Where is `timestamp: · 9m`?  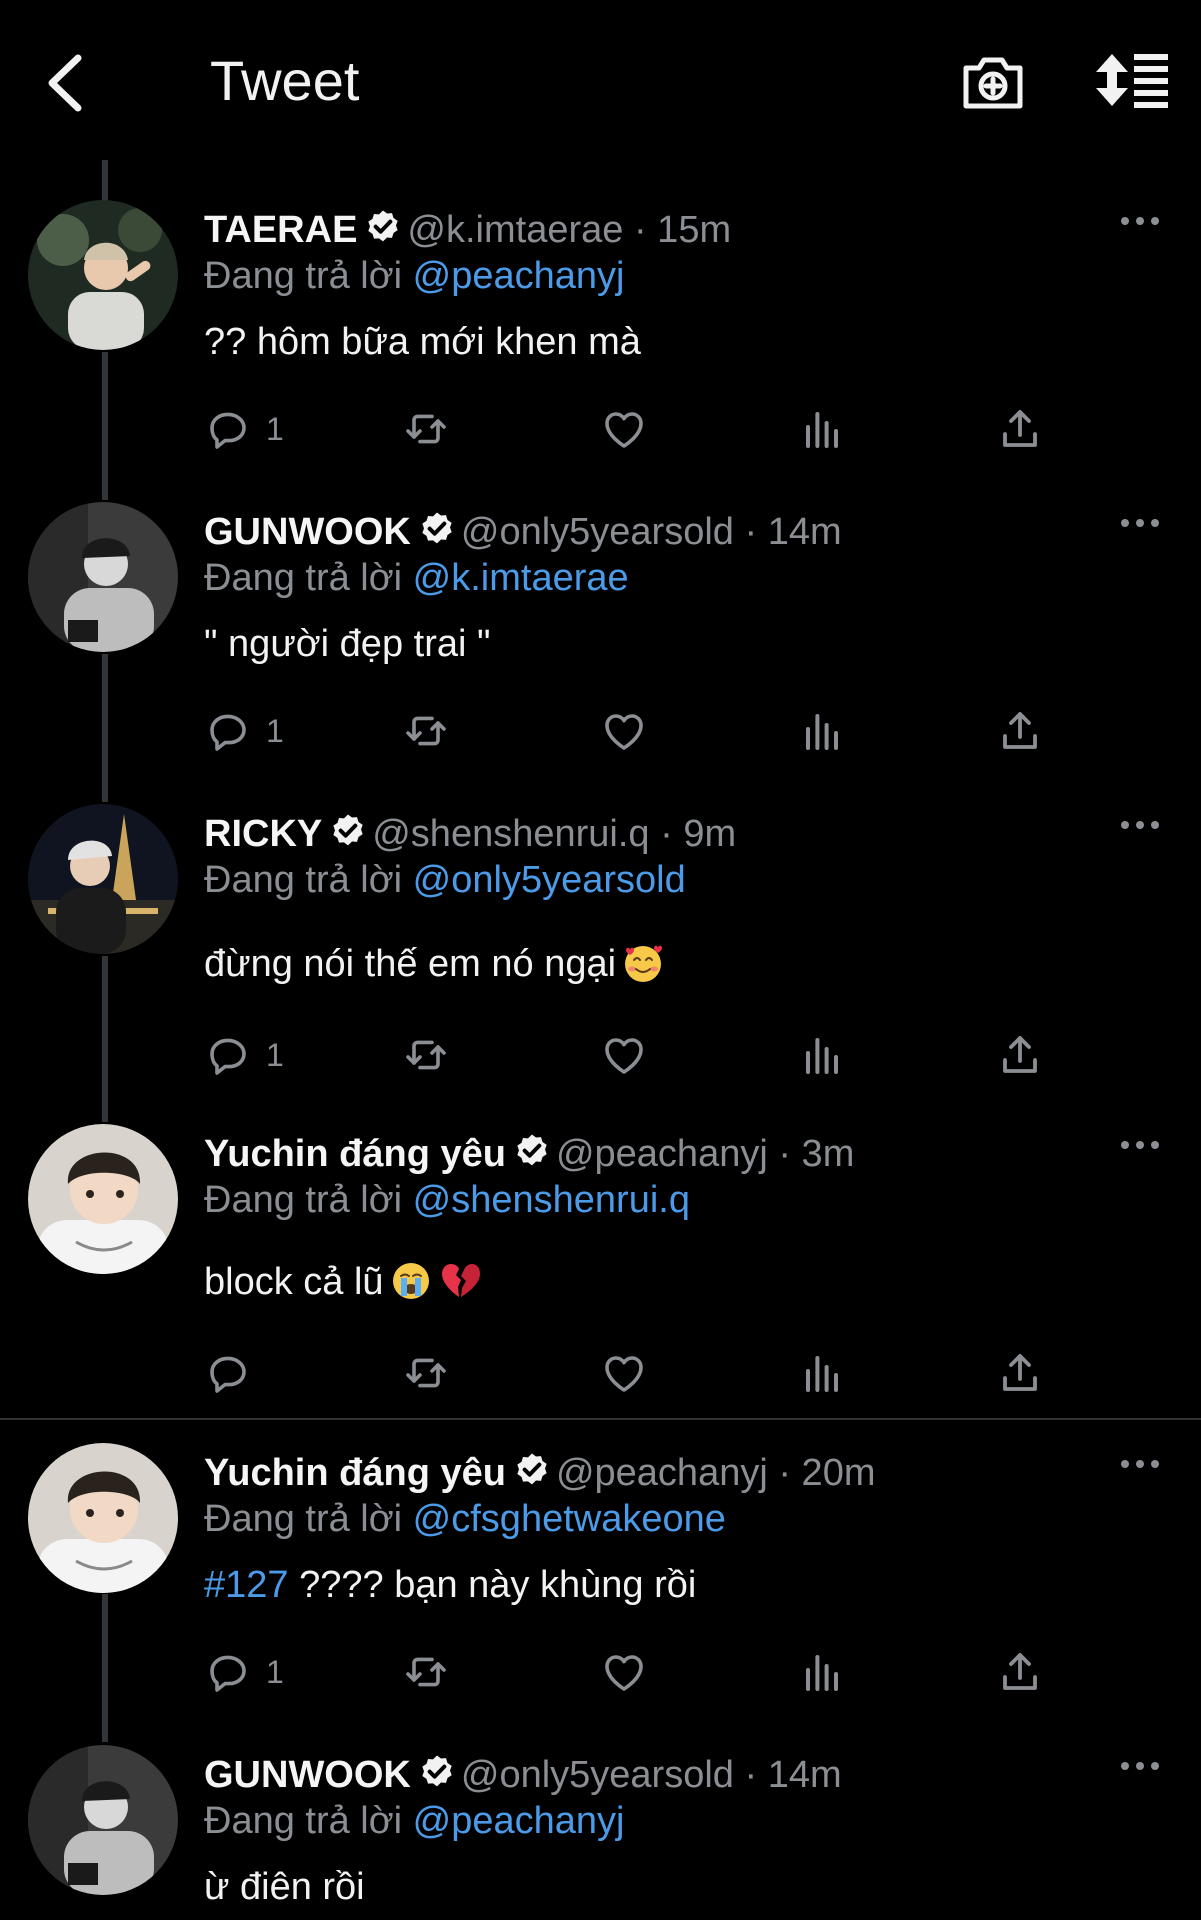 timestamp: · 9m is located at coordinates (698, 834).